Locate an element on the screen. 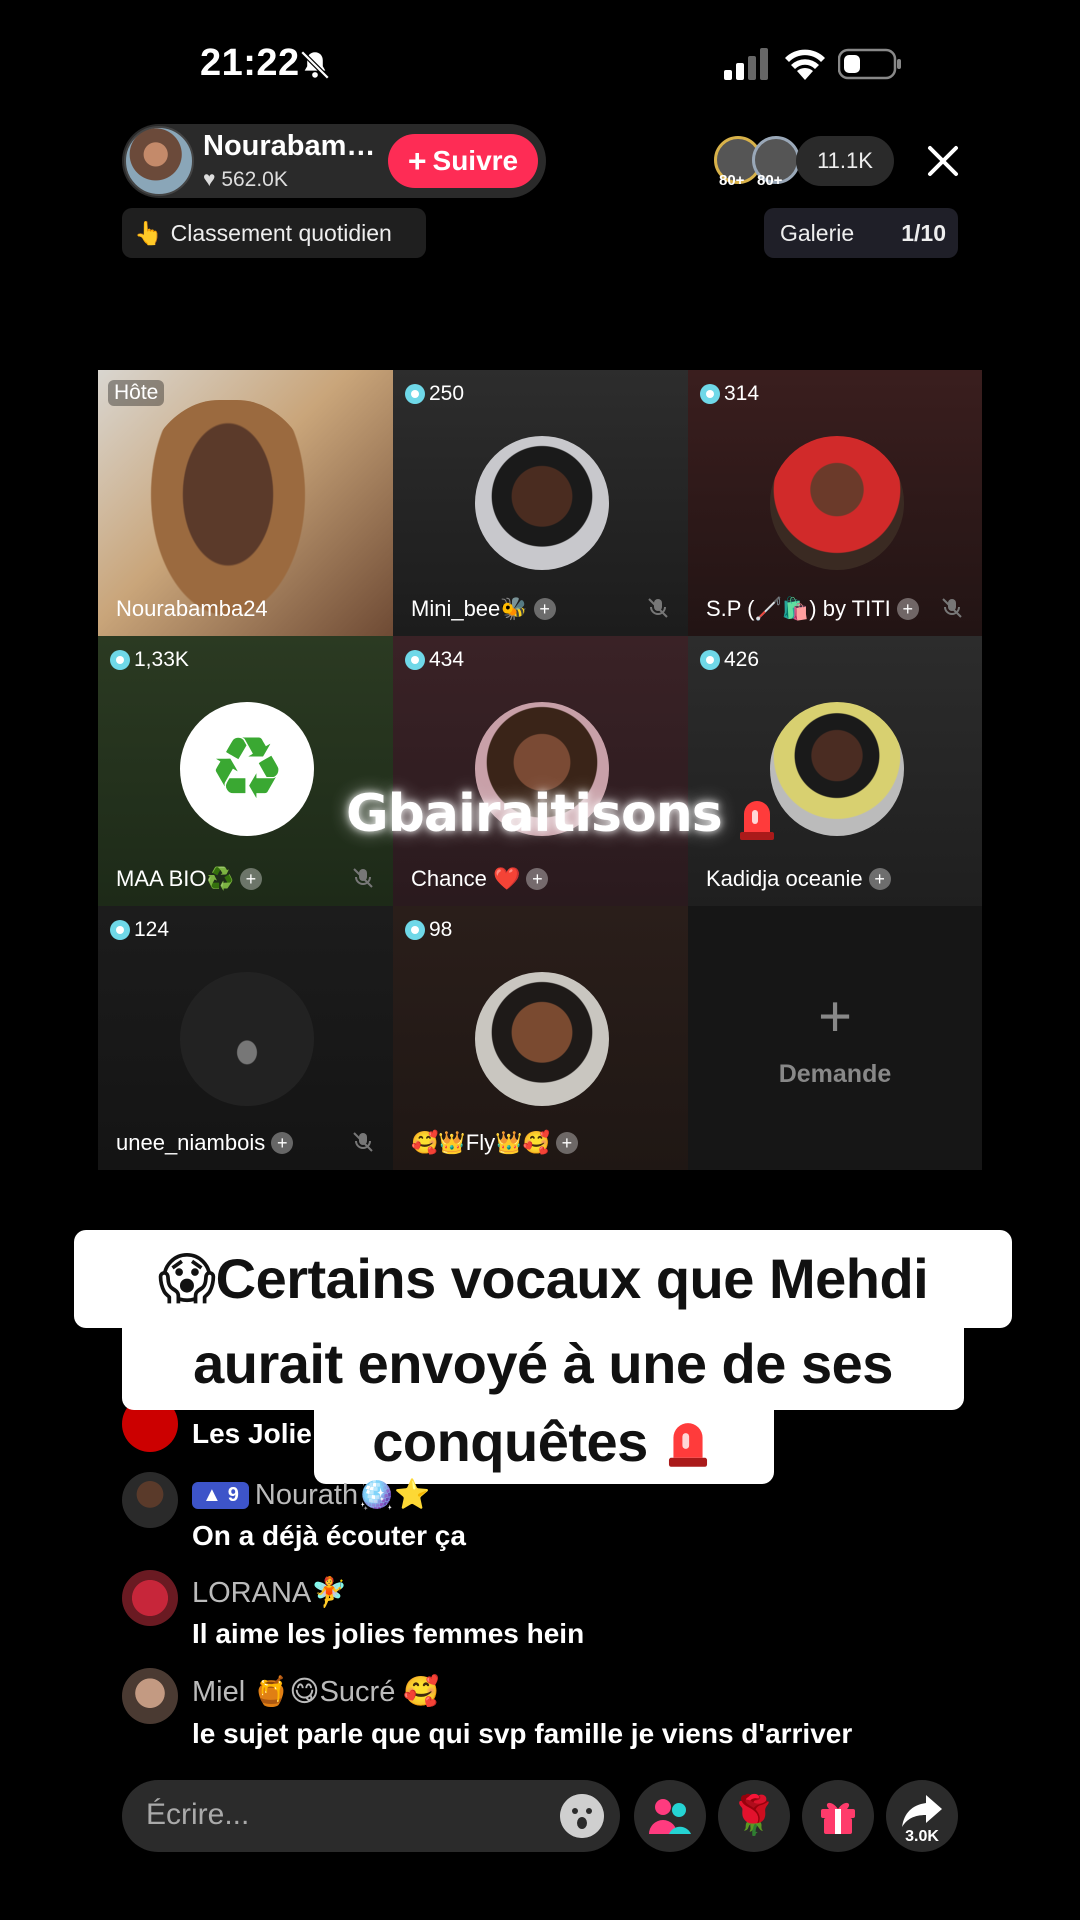 This screenshot has width=1080, height=1920. comment-text: Il aime les jolies femmes hein is located at coordinates (388, 1633).